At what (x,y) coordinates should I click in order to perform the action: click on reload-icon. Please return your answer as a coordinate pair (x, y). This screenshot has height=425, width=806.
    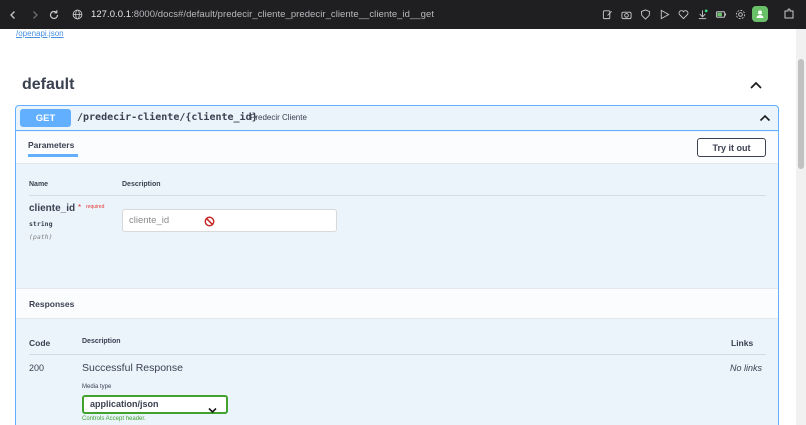
    Looking at the image, I should click on (54, 15).